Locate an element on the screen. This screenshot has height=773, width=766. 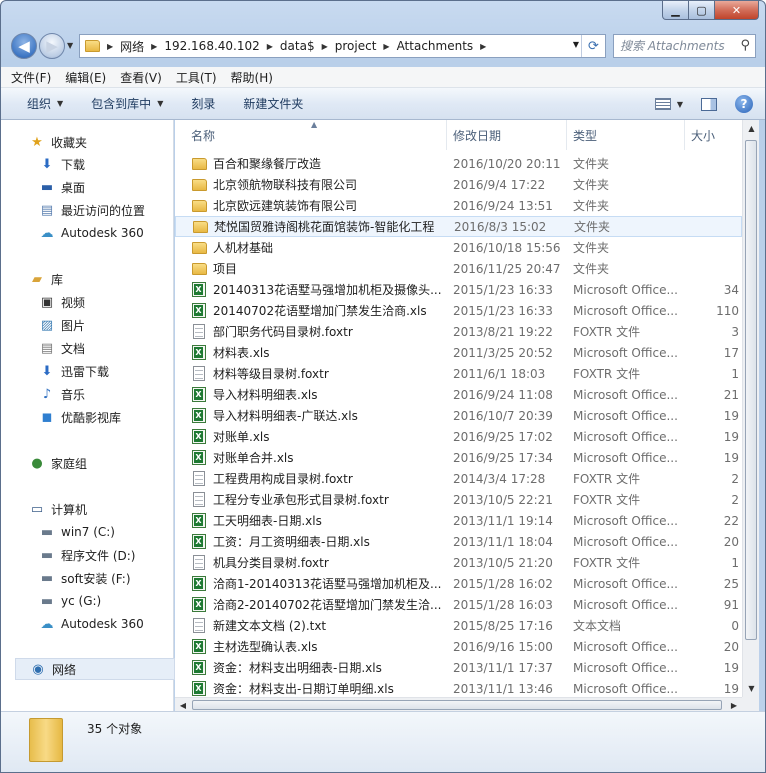
nav-drive-c: ▬ win7 (C:) is located at coordinates (58, 532).